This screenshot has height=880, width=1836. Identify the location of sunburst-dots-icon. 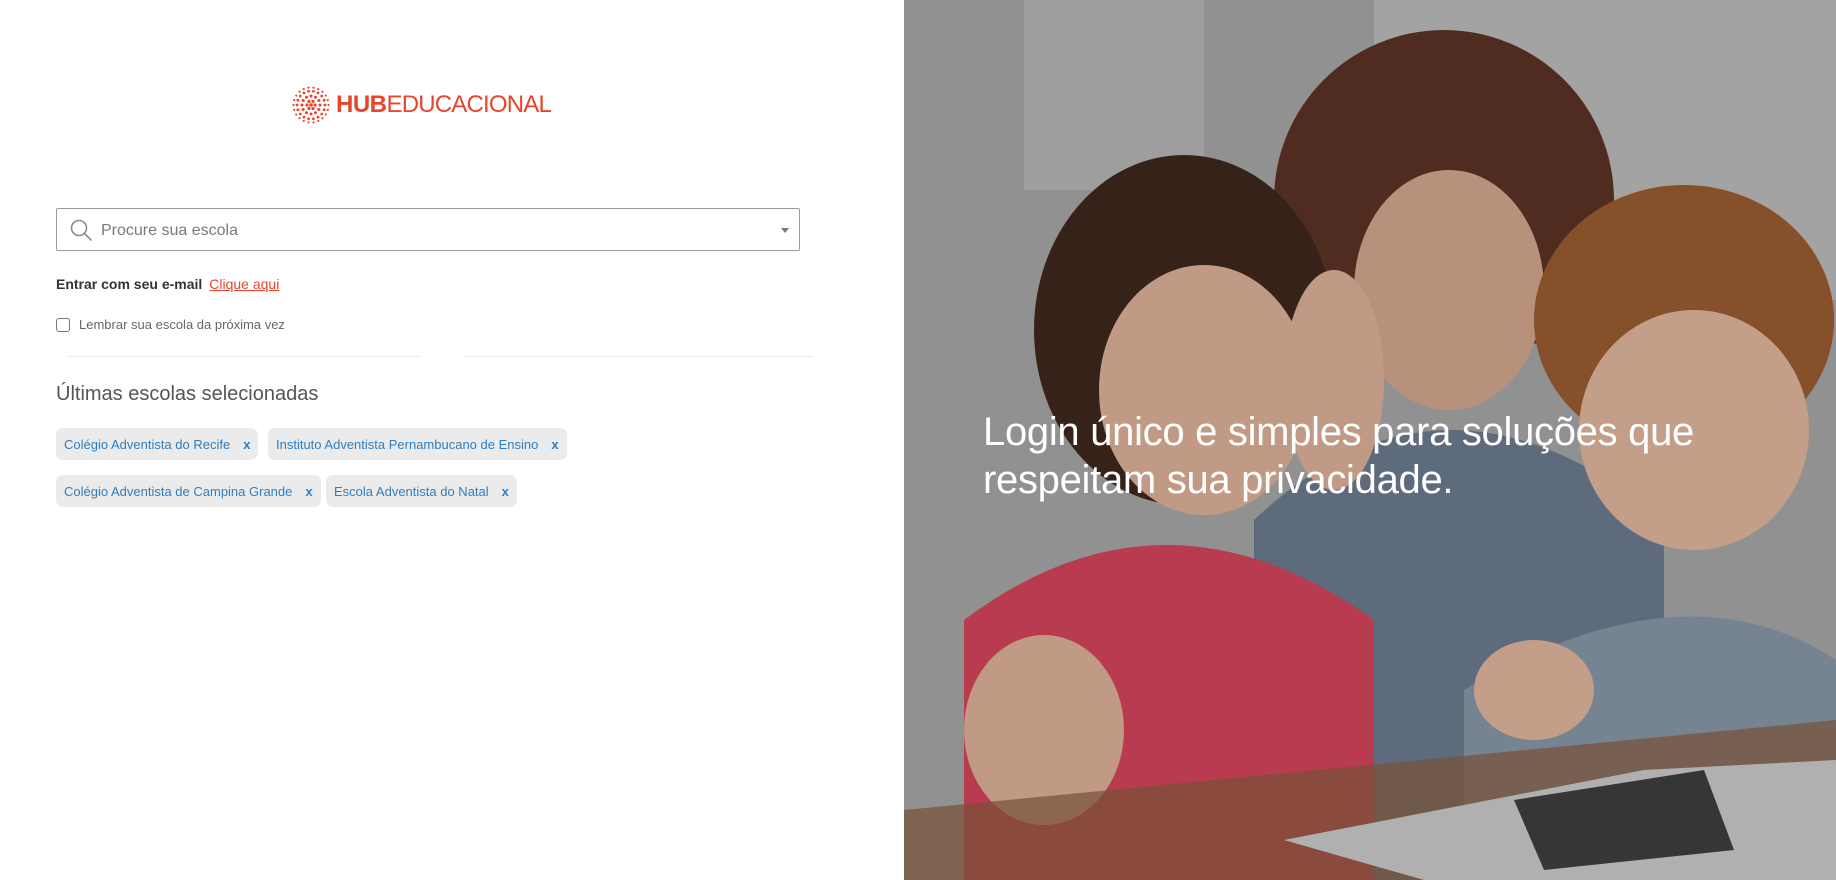
(311, 105).